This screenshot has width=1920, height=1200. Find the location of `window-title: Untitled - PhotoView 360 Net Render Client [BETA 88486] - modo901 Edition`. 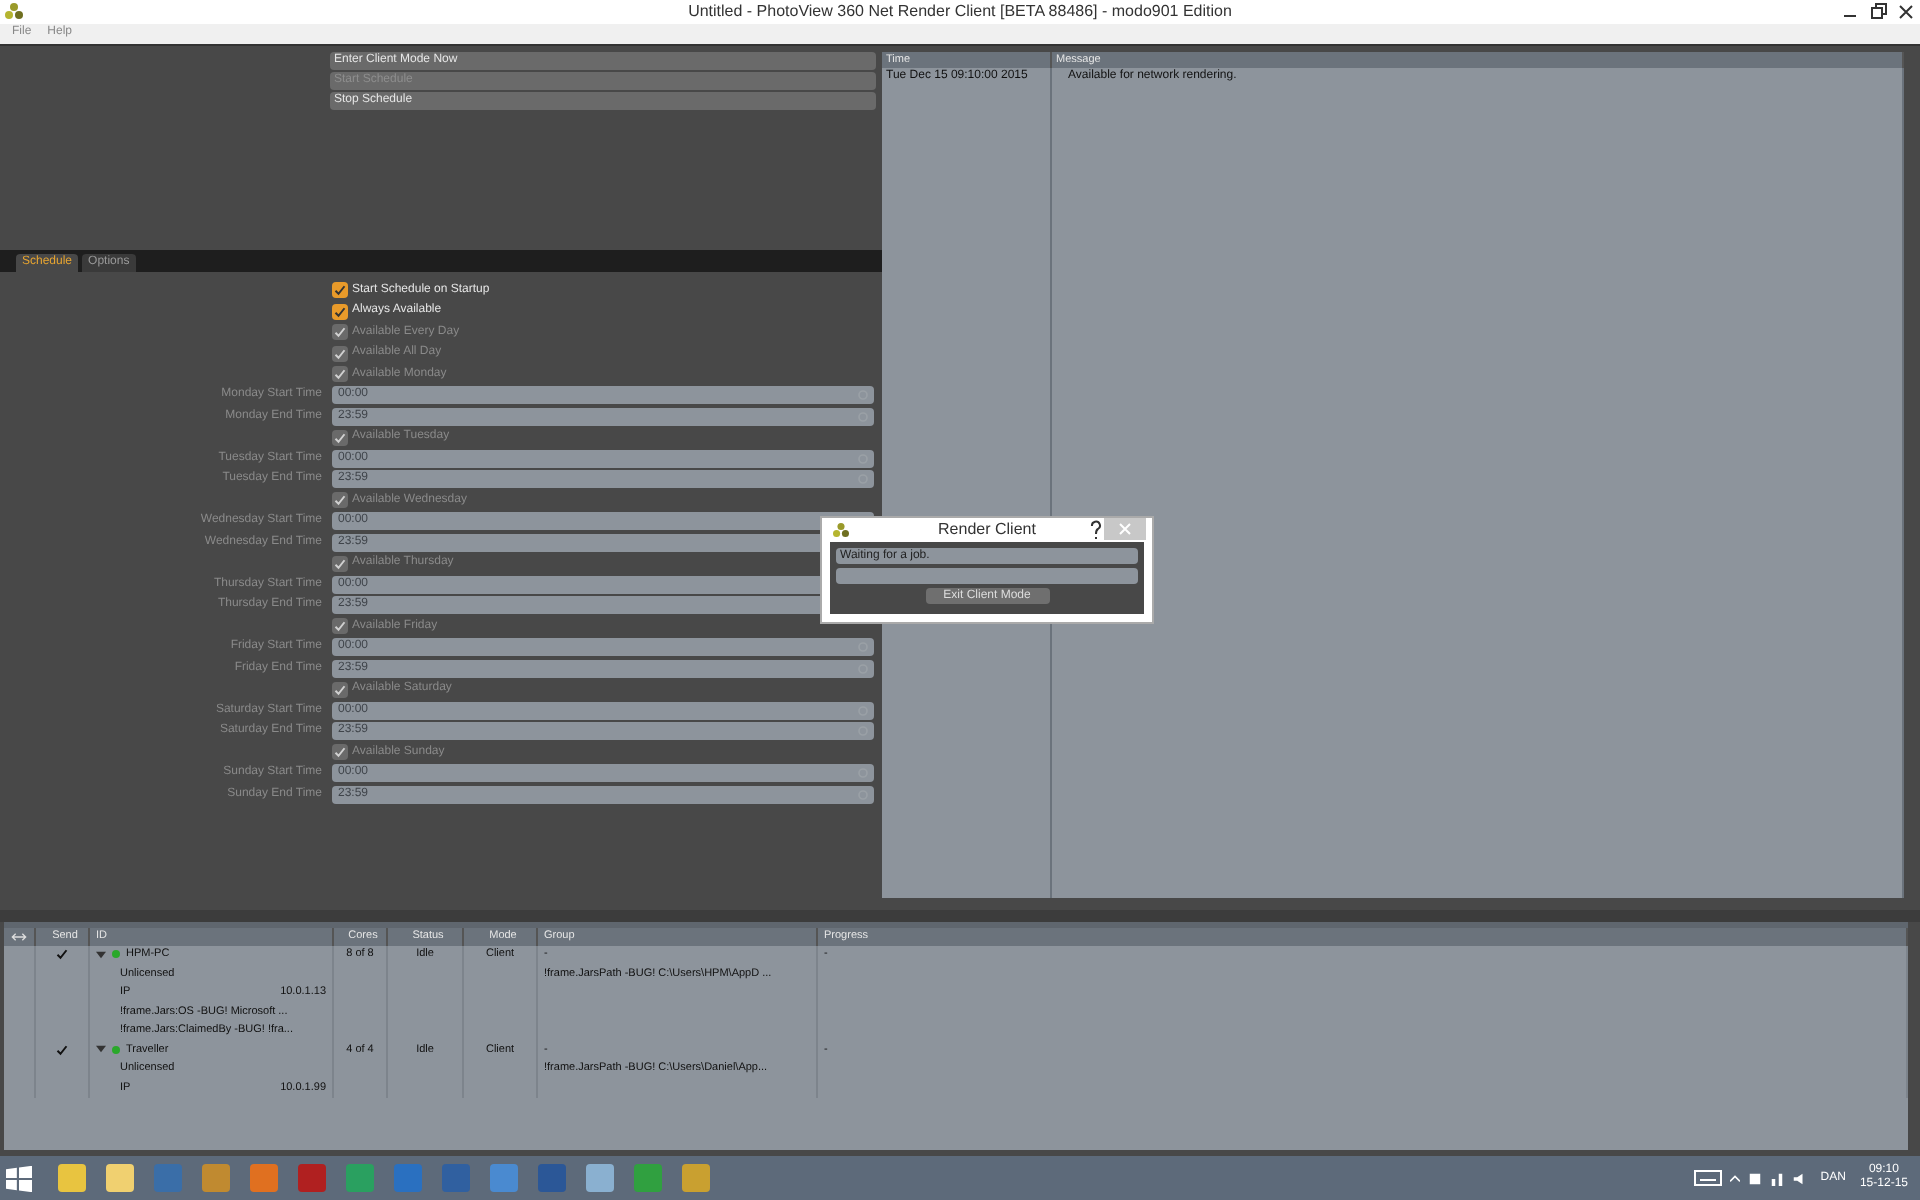

window-title: Untitled - PhotoView 360 Net Render Client [BETA 88486] - modo901 Edition is located at coordinates (960, 12).